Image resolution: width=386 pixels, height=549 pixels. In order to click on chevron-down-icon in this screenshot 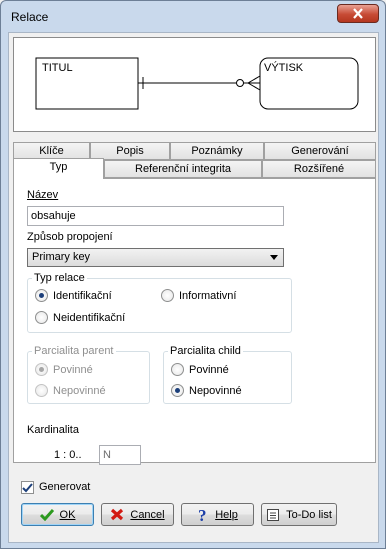, I will do `click(274, 257)`.